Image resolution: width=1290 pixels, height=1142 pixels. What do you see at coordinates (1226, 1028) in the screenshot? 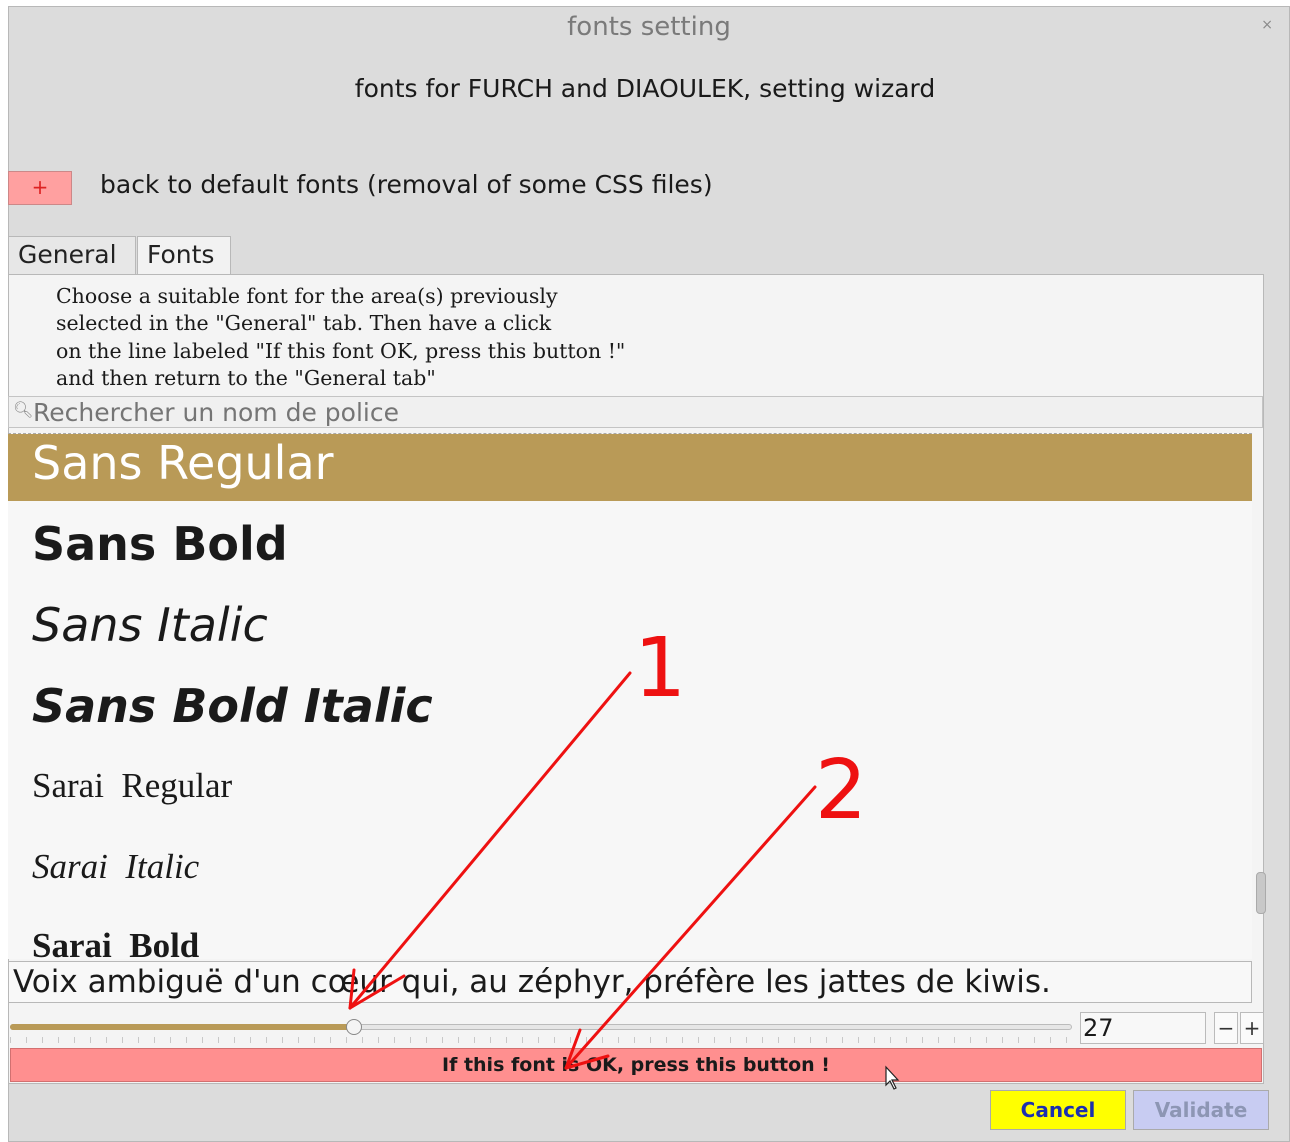
I see `size-decrease-button: −` at bounding box center [1226, 1028].